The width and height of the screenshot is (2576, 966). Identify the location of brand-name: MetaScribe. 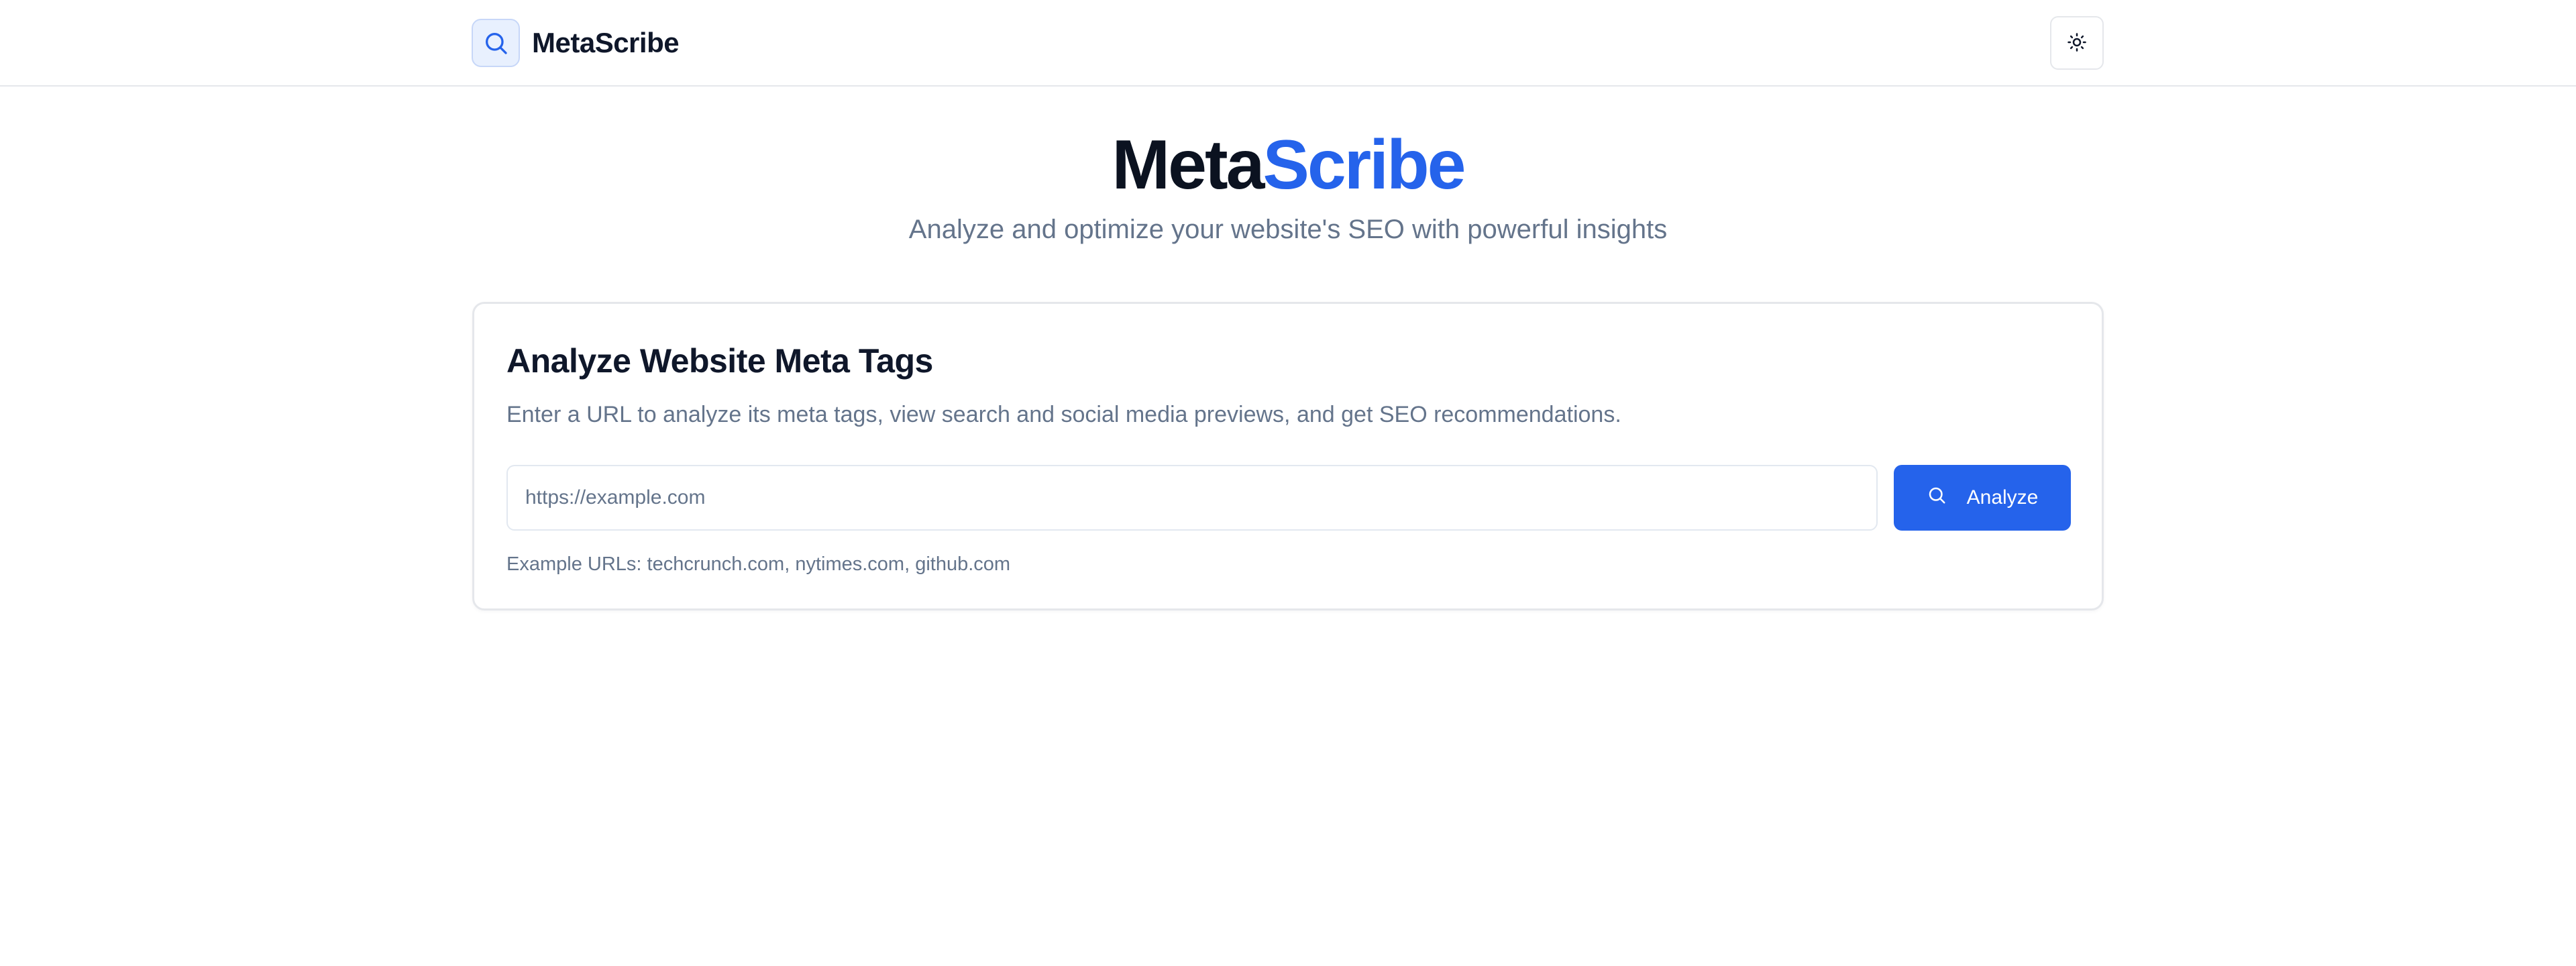
(606, 42).